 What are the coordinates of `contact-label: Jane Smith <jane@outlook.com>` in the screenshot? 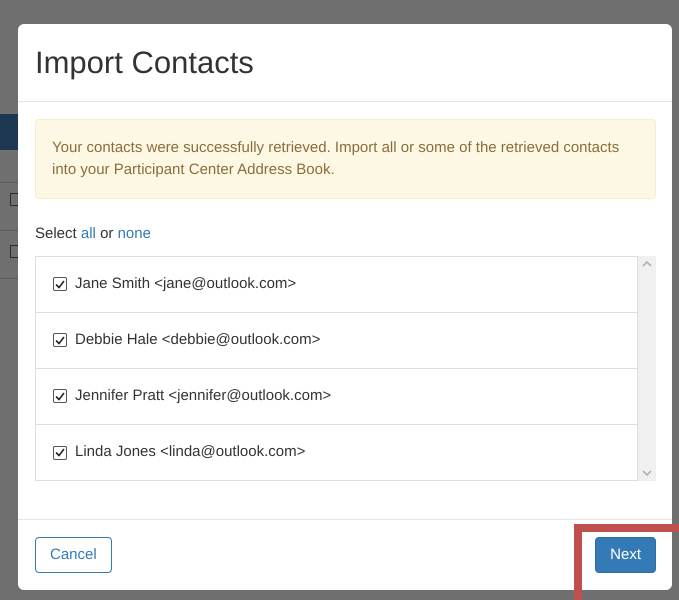 It's located at (185, 284).